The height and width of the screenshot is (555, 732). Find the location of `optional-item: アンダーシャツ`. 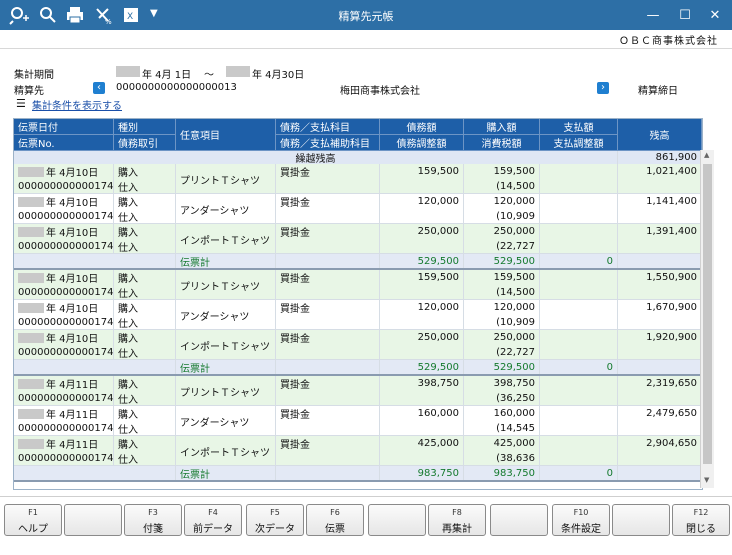

optional-item: アンダーシャツ is located at coordinates (226, 315).